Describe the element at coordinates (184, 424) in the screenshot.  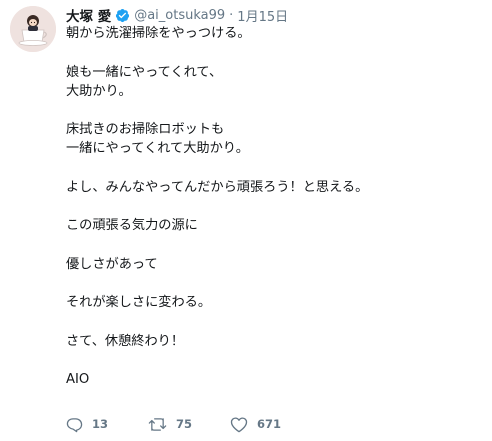
I see `retweet-count: 75` at that location.